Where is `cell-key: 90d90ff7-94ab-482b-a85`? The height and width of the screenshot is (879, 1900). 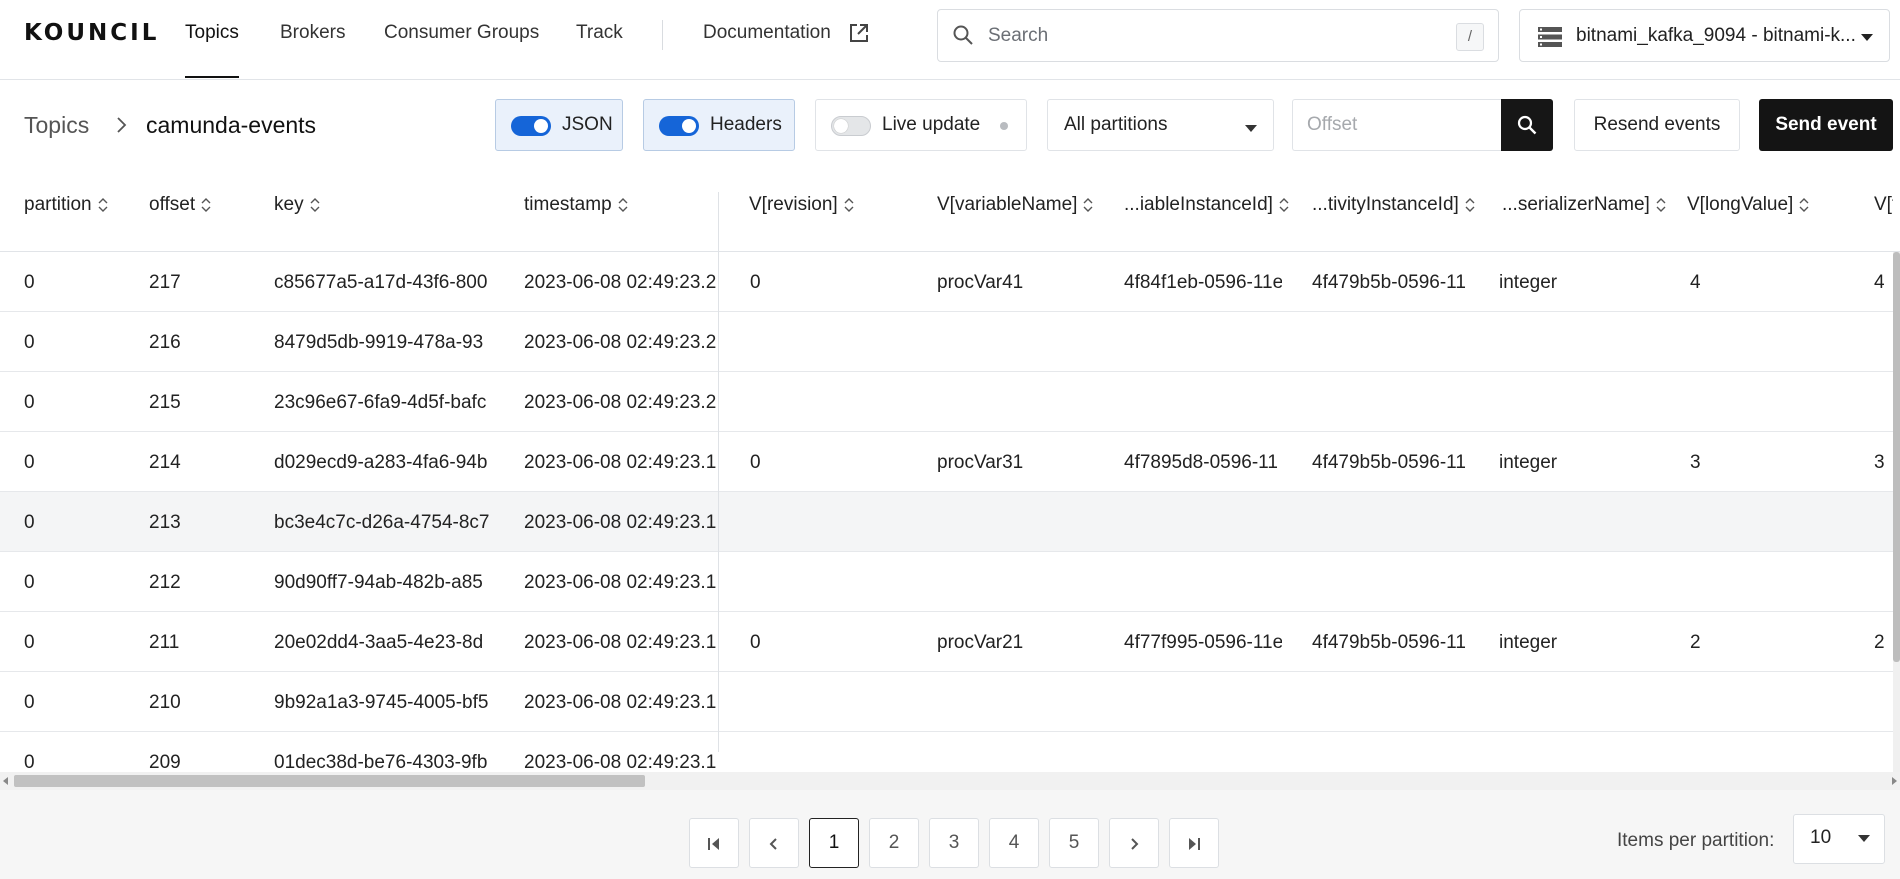
cell-key: 90d90ff7-94ab-482b-a85 is located at coordinates (378, 582).